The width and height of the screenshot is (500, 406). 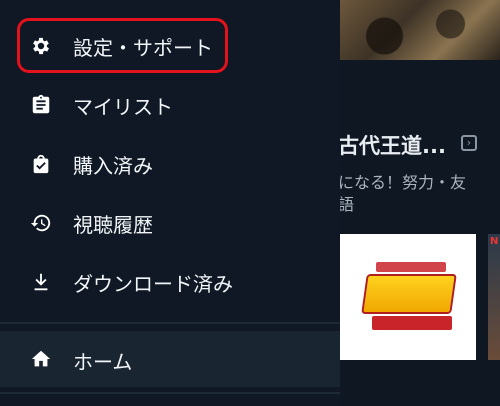 What do you see at coordinates (41, 223) in the screenshot?
I see `history-icon` at bounding box center [41, 223].